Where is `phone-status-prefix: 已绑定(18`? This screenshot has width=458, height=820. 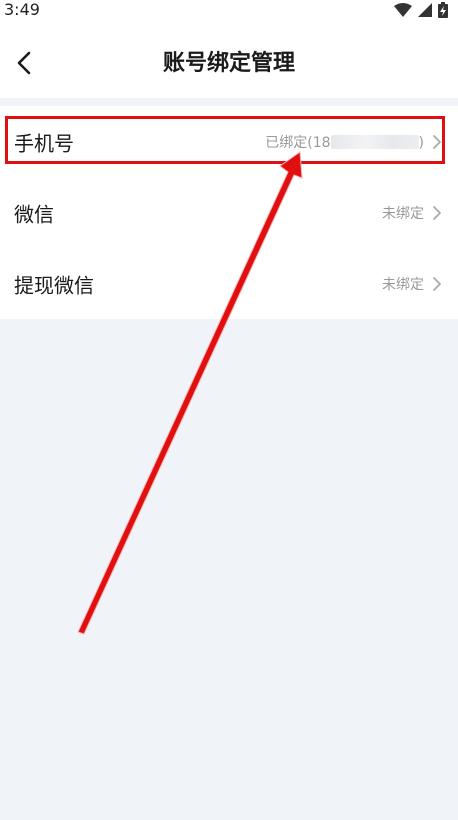
phone-status-prefix: 已绑定(18 is located at coordinates (298, 142).